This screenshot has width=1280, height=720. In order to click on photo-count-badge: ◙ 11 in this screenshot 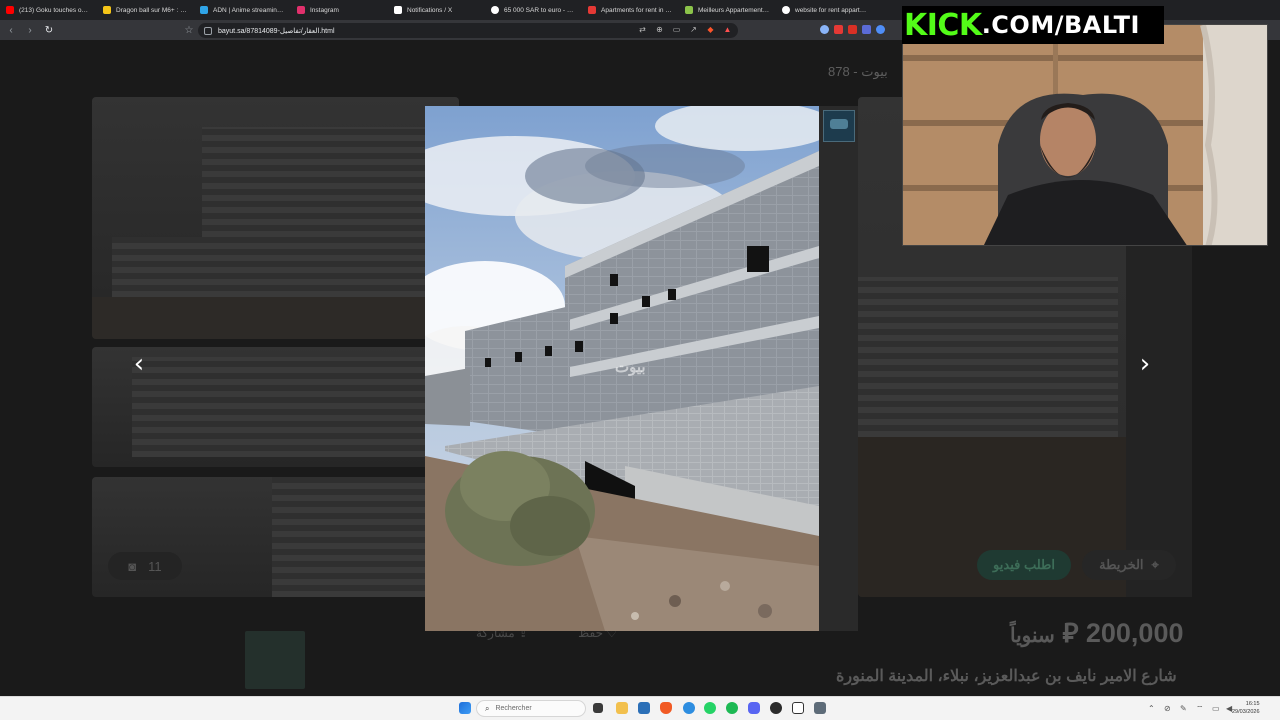, I will do `click(145, 566)`.